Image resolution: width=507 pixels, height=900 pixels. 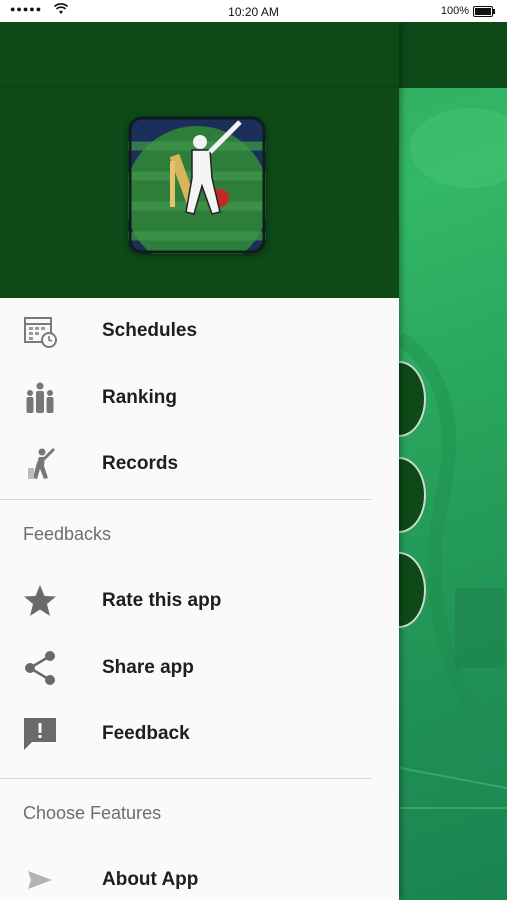 I want to click on menu-item-about-app: About App, so click(x=186, y=873).